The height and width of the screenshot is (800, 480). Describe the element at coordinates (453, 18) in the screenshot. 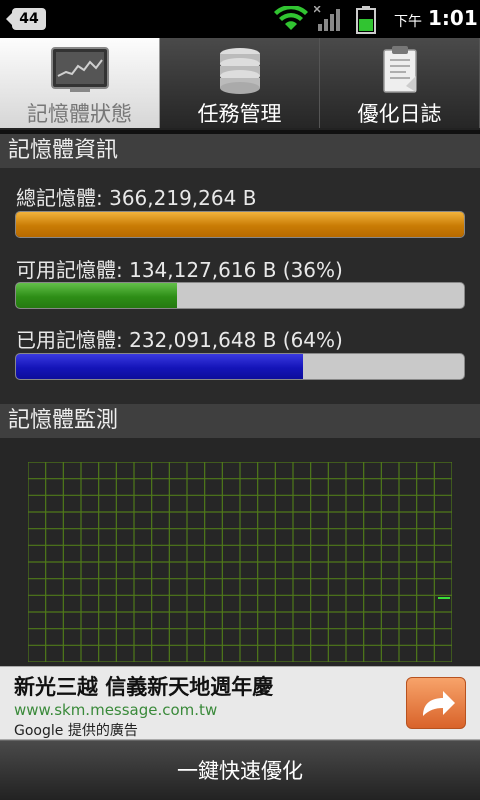

I see `clock: 1:01` at that location.